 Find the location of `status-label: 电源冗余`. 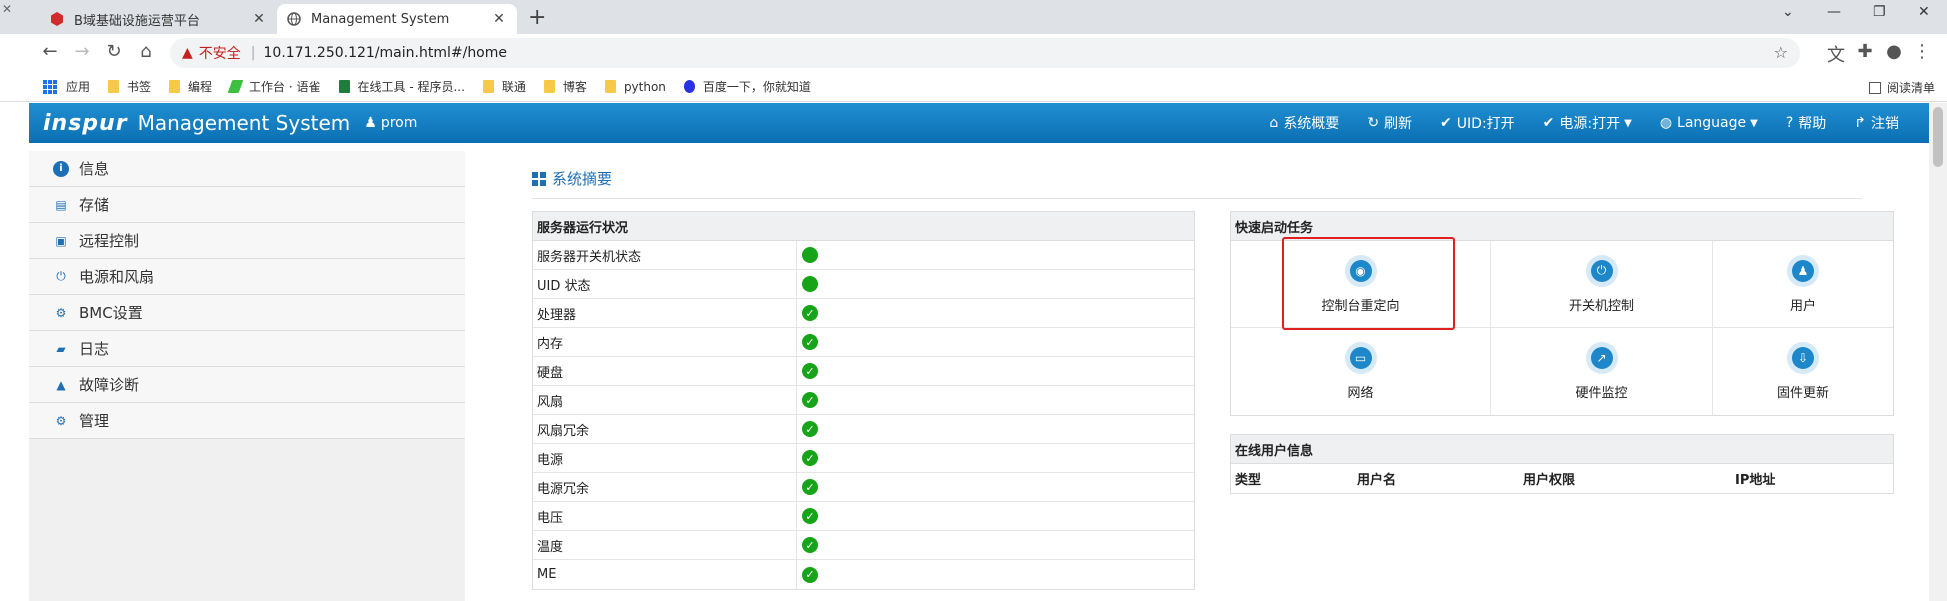

status-label: 电源冗余 is located at coordinates (665, 487).